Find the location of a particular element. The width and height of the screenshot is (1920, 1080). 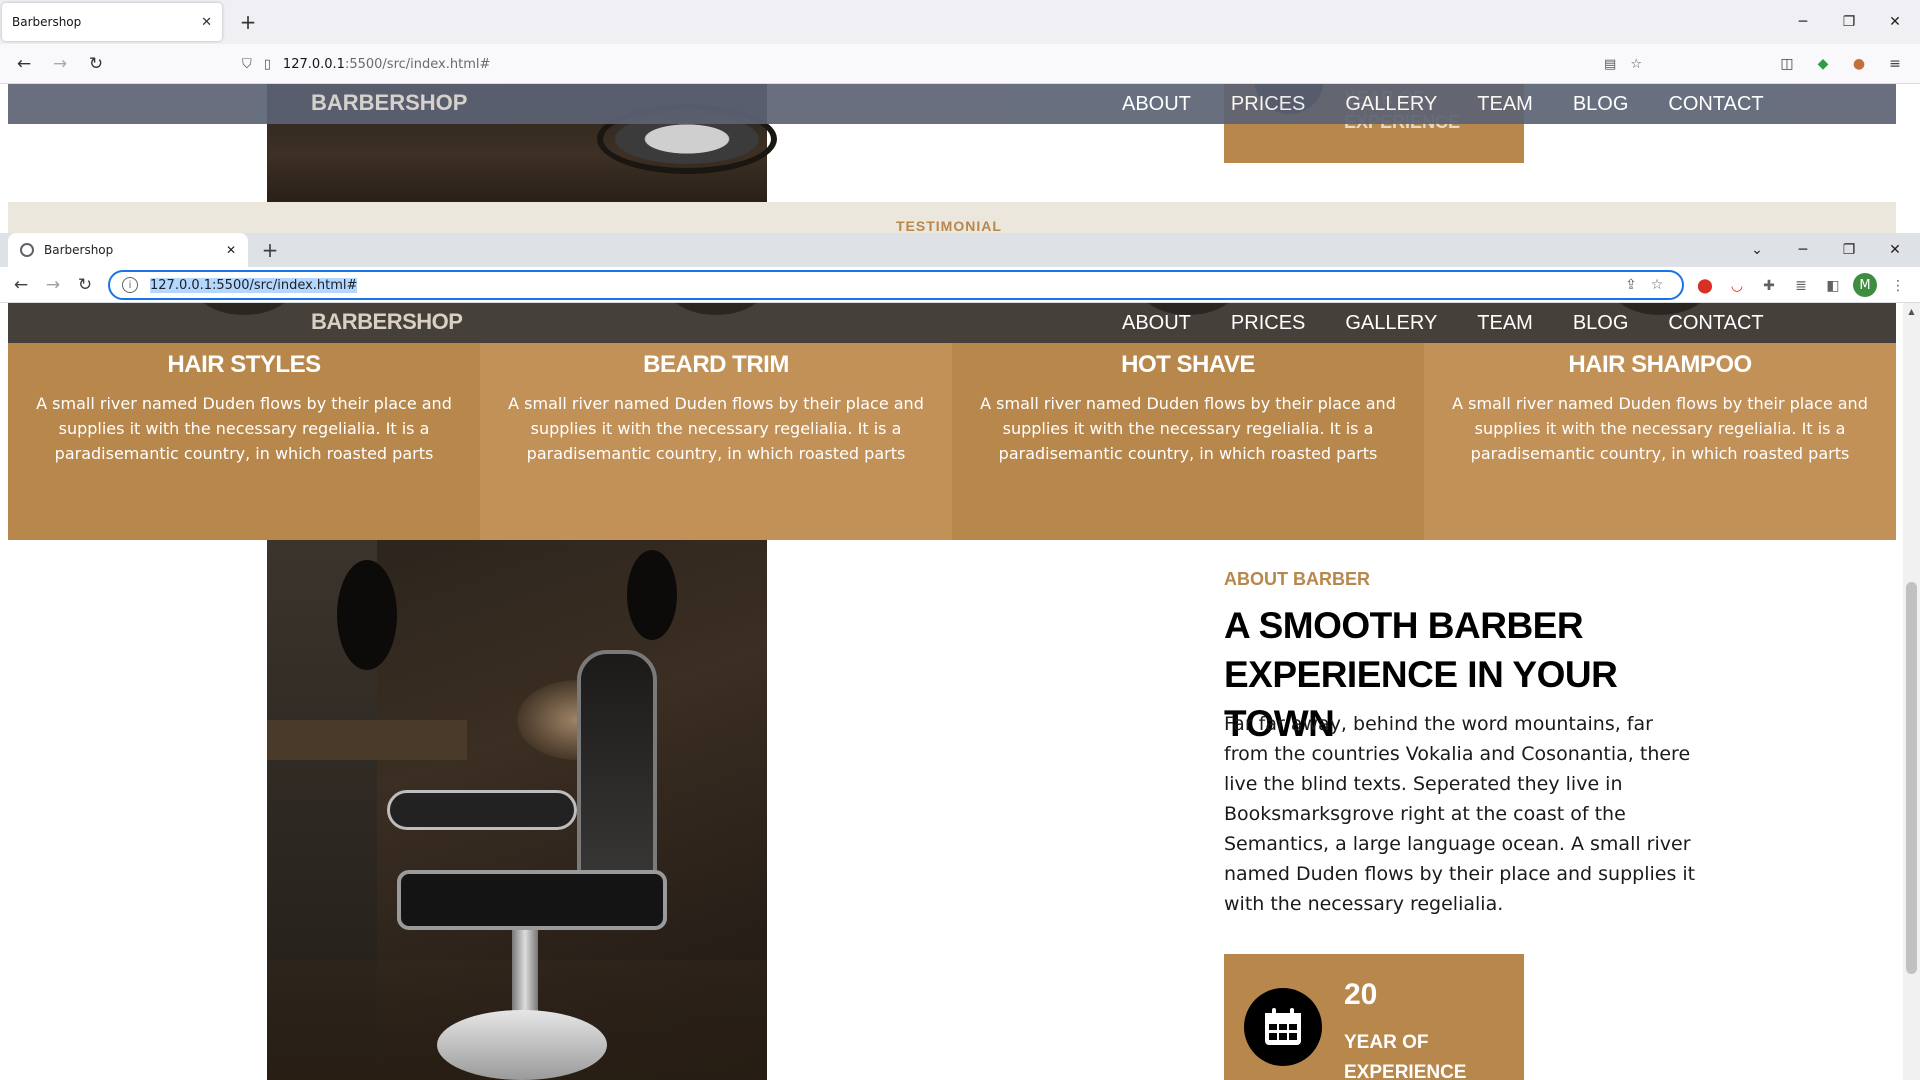

pocket-extension-icon: ◡ is located at coordinates (1737, 286).